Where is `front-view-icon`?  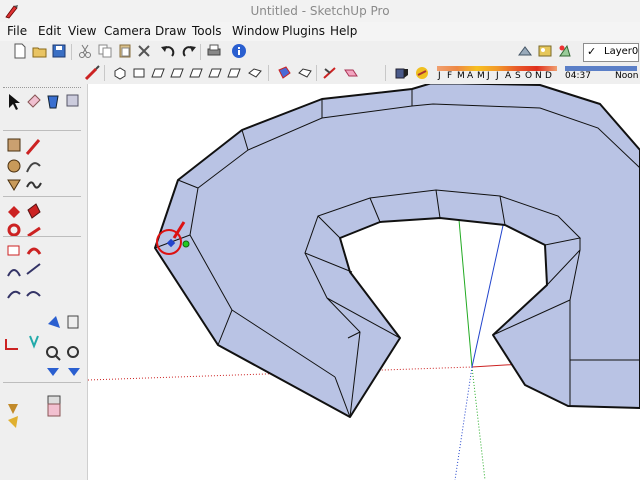 front-view-icon is located at coordinates (158, 73).